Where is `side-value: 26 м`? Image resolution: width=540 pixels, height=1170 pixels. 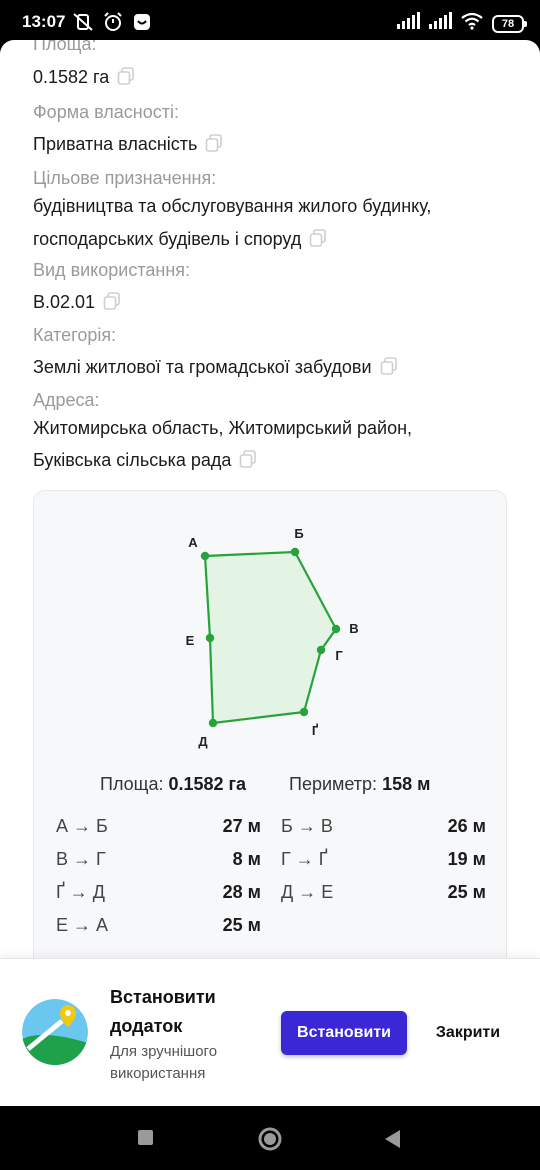 side-value: 26 м is located at coordinates (466, 826).